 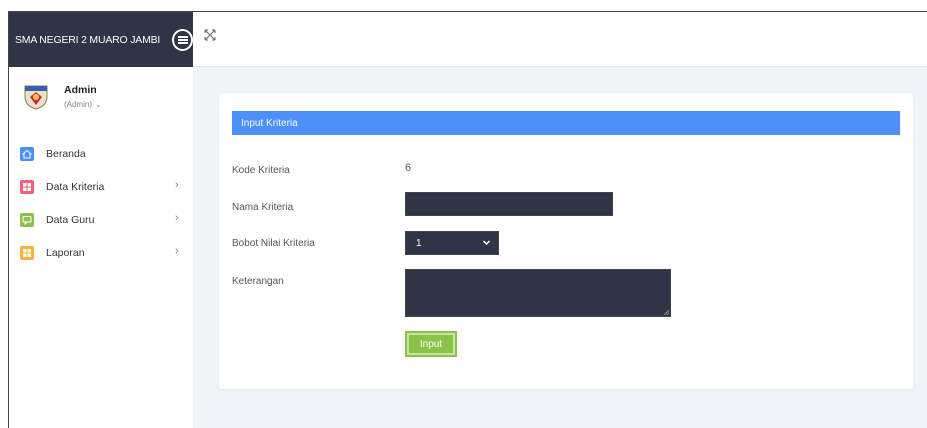 I want to click on user-panel: Admin (Admin) ⌄, so click(x=101, y=102).